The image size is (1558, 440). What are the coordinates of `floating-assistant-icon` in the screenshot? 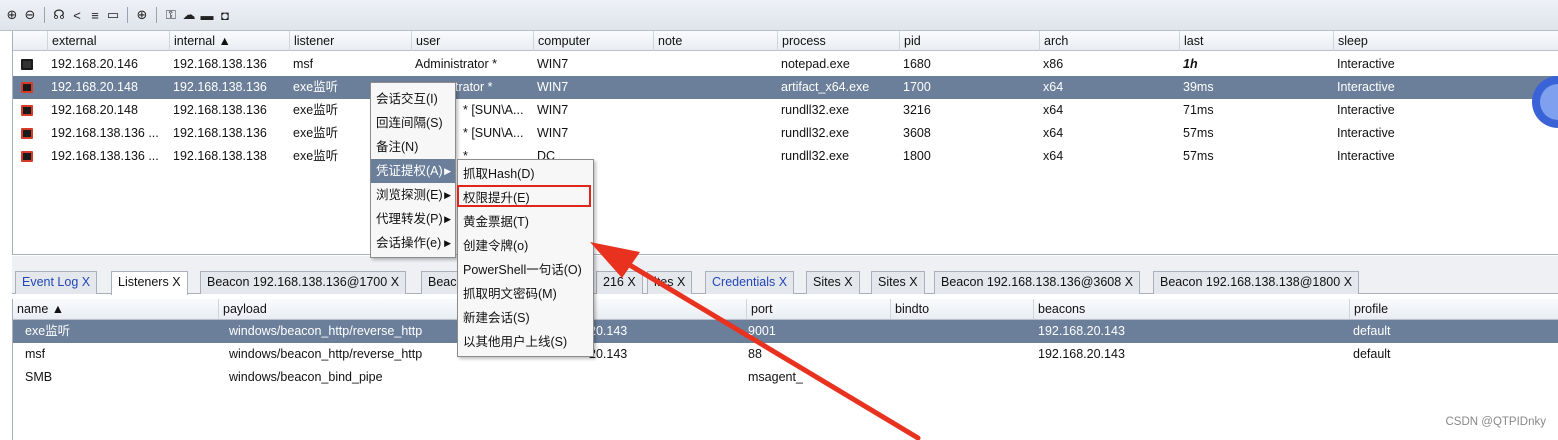 It's located at (1543, 102).